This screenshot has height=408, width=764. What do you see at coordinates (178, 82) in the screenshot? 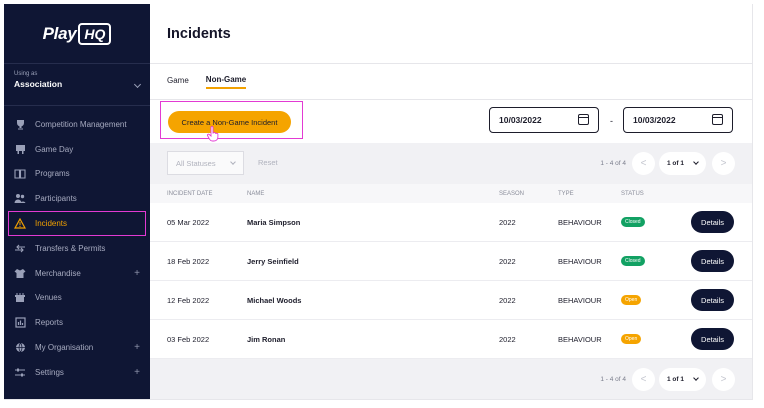
I see `tab-game: Game` at bounding box center [178, 82].